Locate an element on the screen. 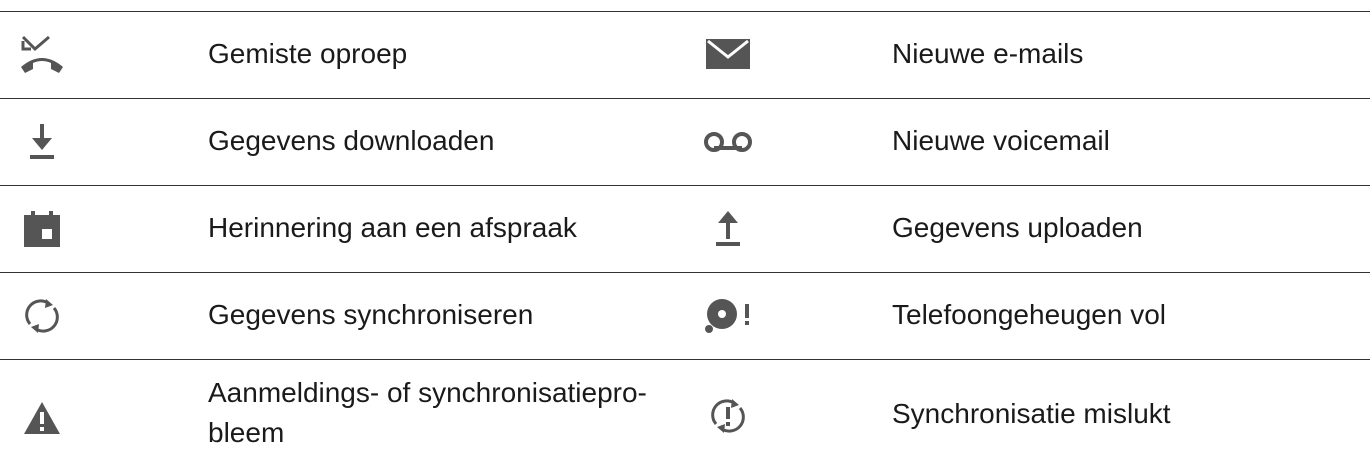 The width and height of the screenshot is (1370, 471). row-label: Telefoongeheugen vol is located at coordinates (1029, 314).